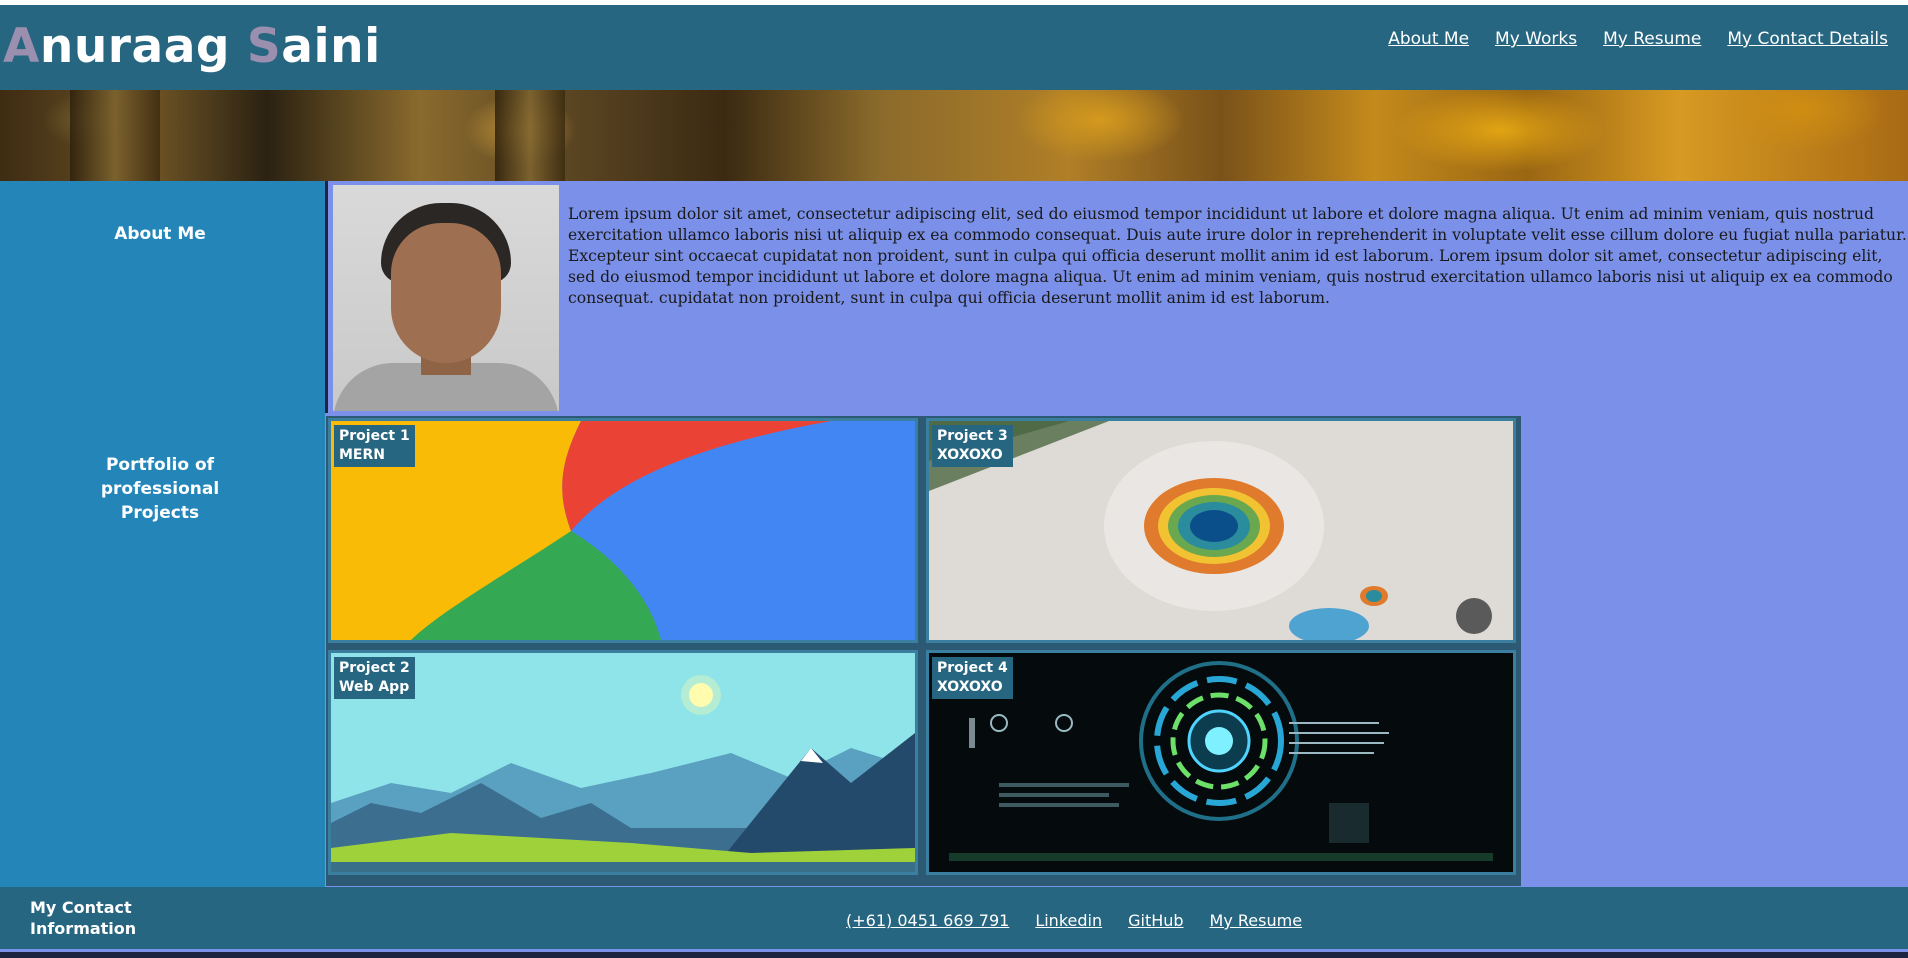 This screenshot has height=958, width=1908. I want to click on nav-link-my-contact-details: My Contact Details, so click(1807, 39).